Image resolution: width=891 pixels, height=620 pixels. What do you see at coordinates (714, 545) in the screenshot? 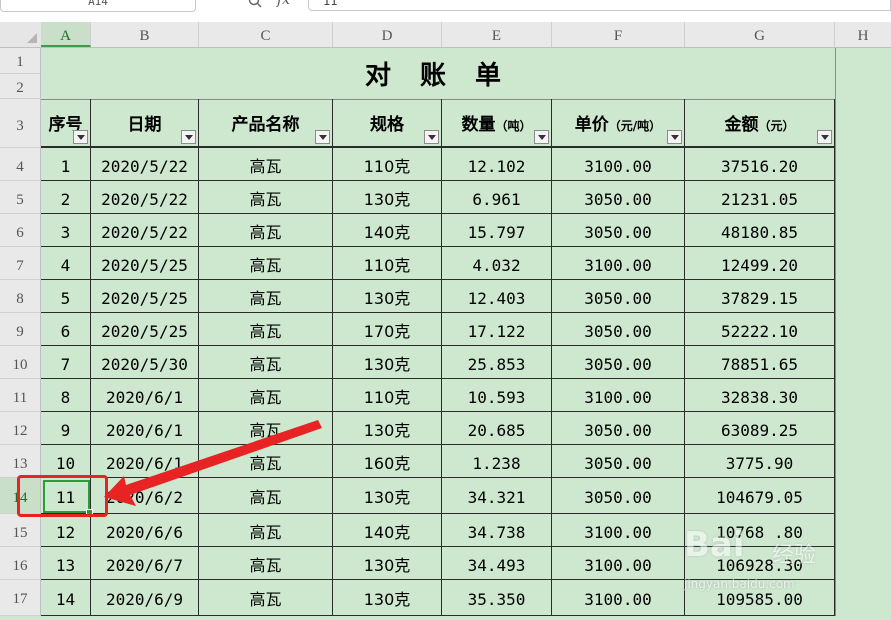
I see `baidu-logo: Bai` at bounding box center [714, 545].